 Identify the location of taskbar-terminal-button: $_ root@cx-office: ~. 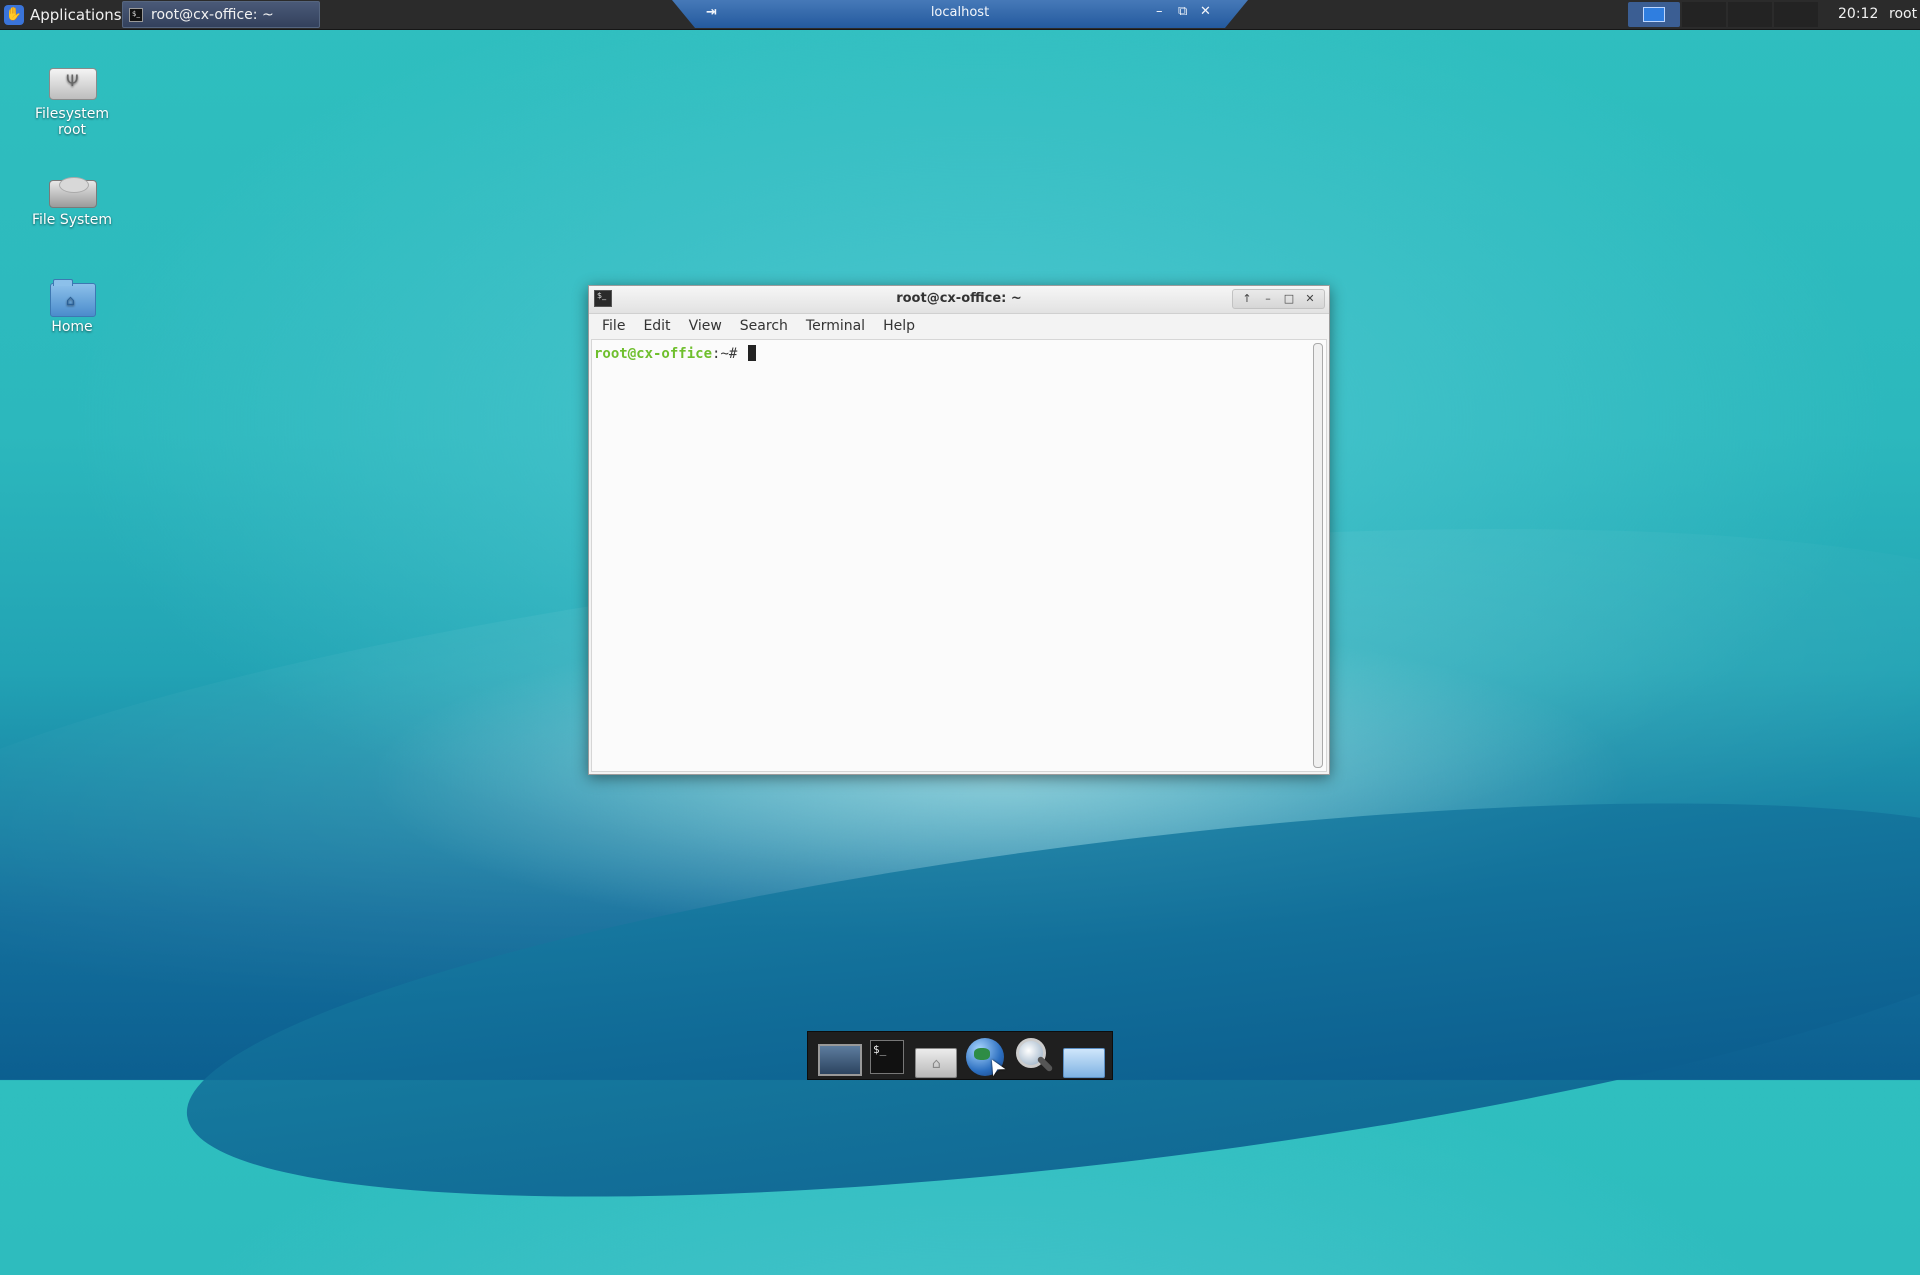
(221, 14).